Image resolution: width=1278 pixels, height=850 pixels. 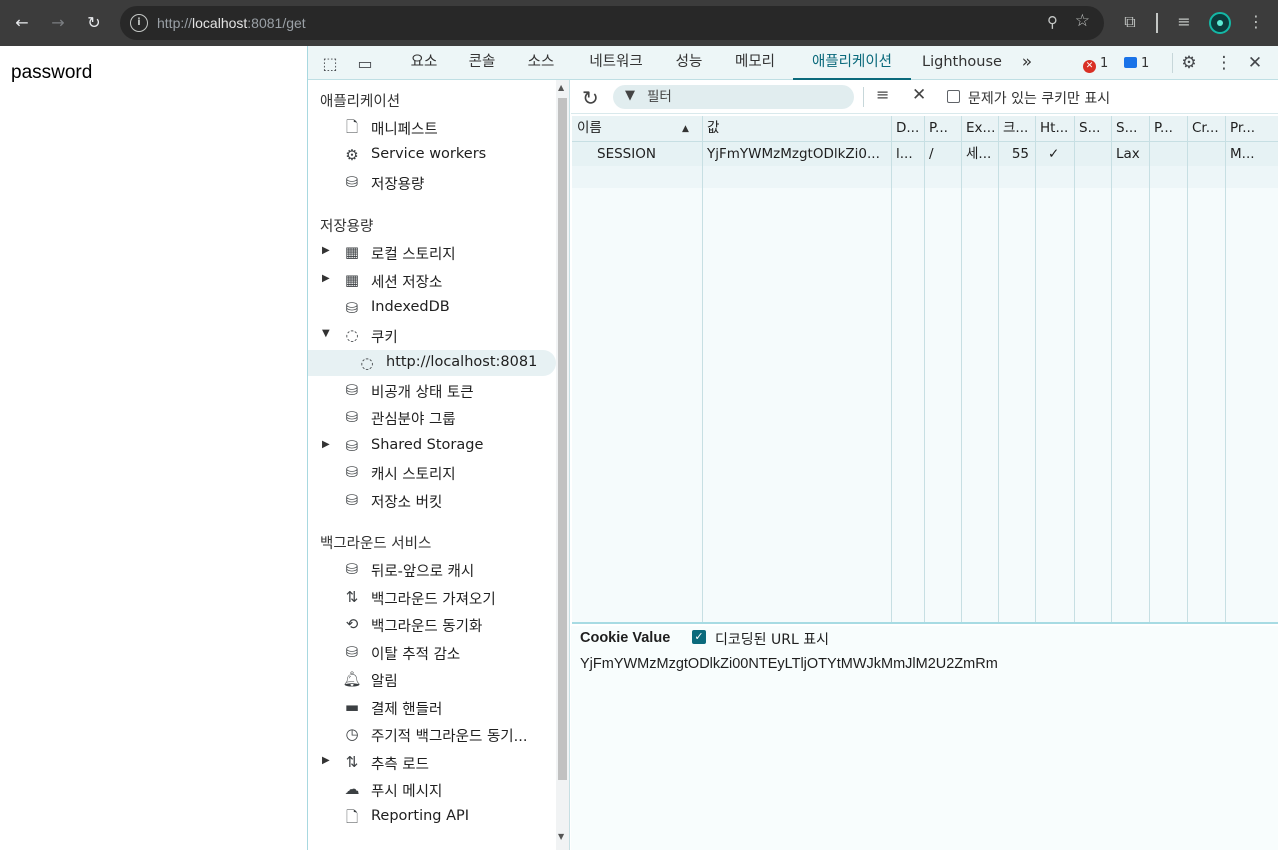 I want to click on show-decoded-label: 디코딩된 URL 표시, so click(x=772, y=639).